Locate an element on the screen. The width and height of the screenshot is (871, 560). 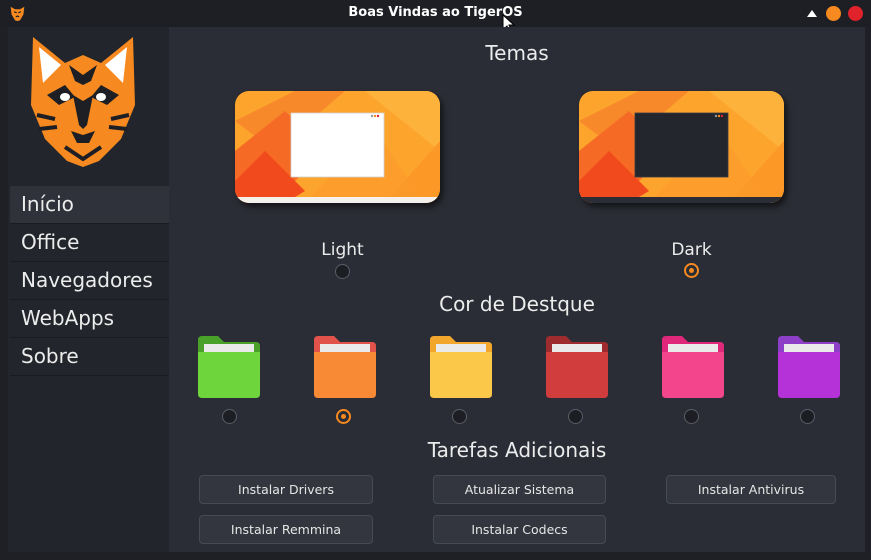
sidebar-item-navegadores: Navegadores is located at coordinates (89, 281).